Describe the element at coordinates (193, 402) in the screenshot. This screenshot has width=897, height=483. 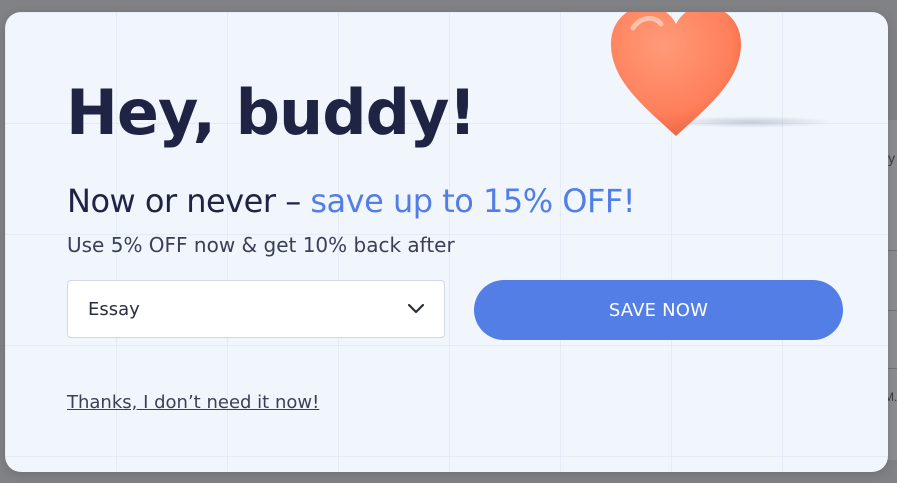
I see `decline-link: Thanks, I don’t need it now!` at that location.